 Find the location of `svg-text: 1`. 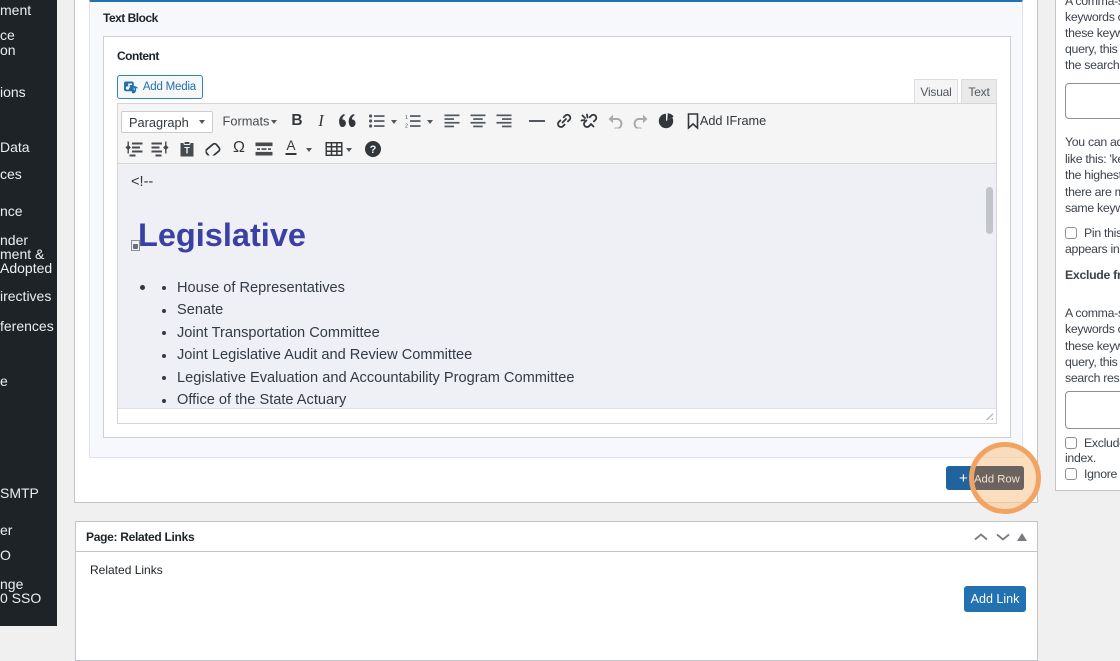

svg-text: 1 is located at coordinates (406, 118).